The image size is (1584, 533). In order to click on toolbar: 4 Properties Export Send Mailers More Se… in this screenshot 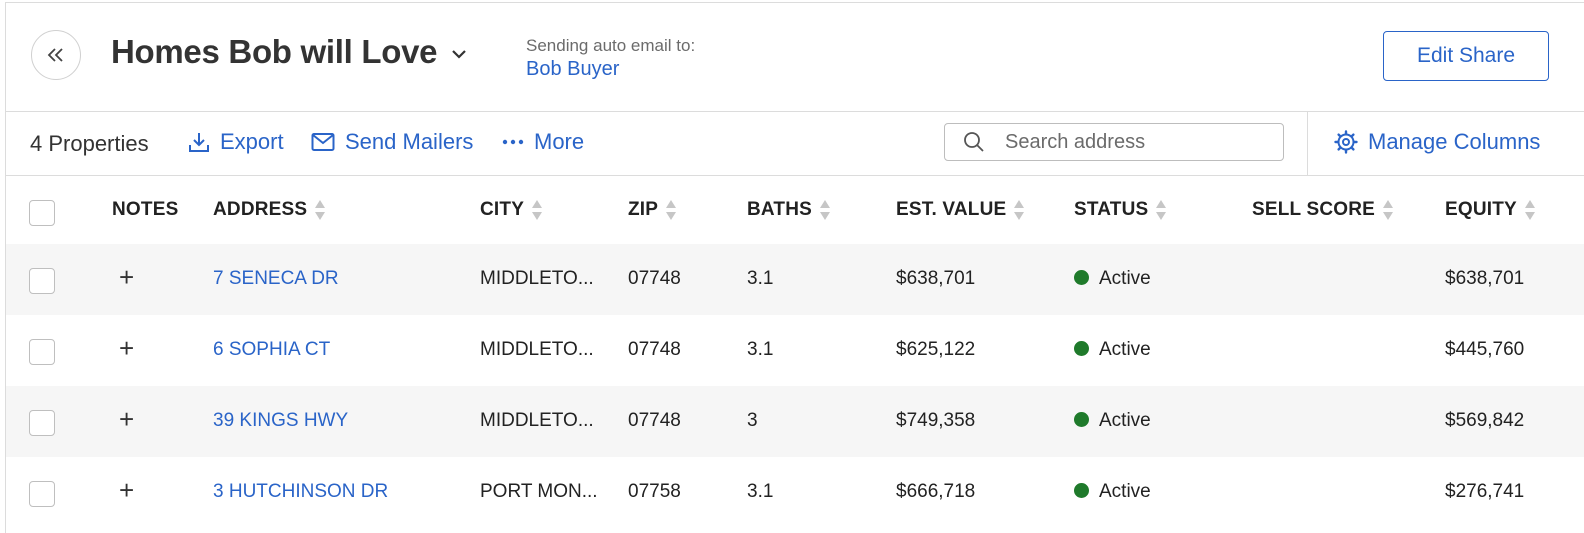, I will do `click(795, 143)`.